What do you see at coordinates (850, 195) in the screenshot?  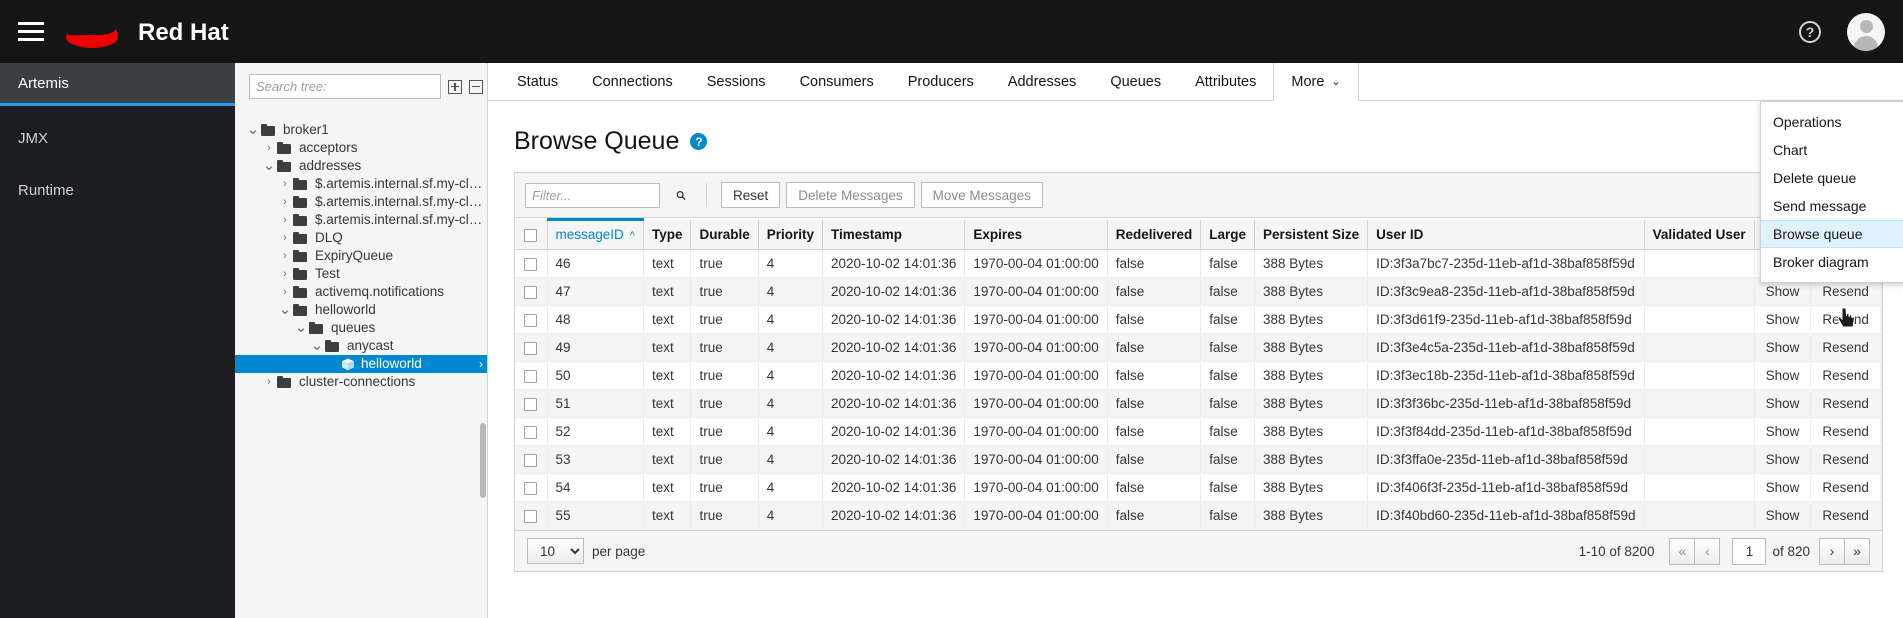 I see `delete-messages-button: Delete Messages` at bounding box center [850, 195].